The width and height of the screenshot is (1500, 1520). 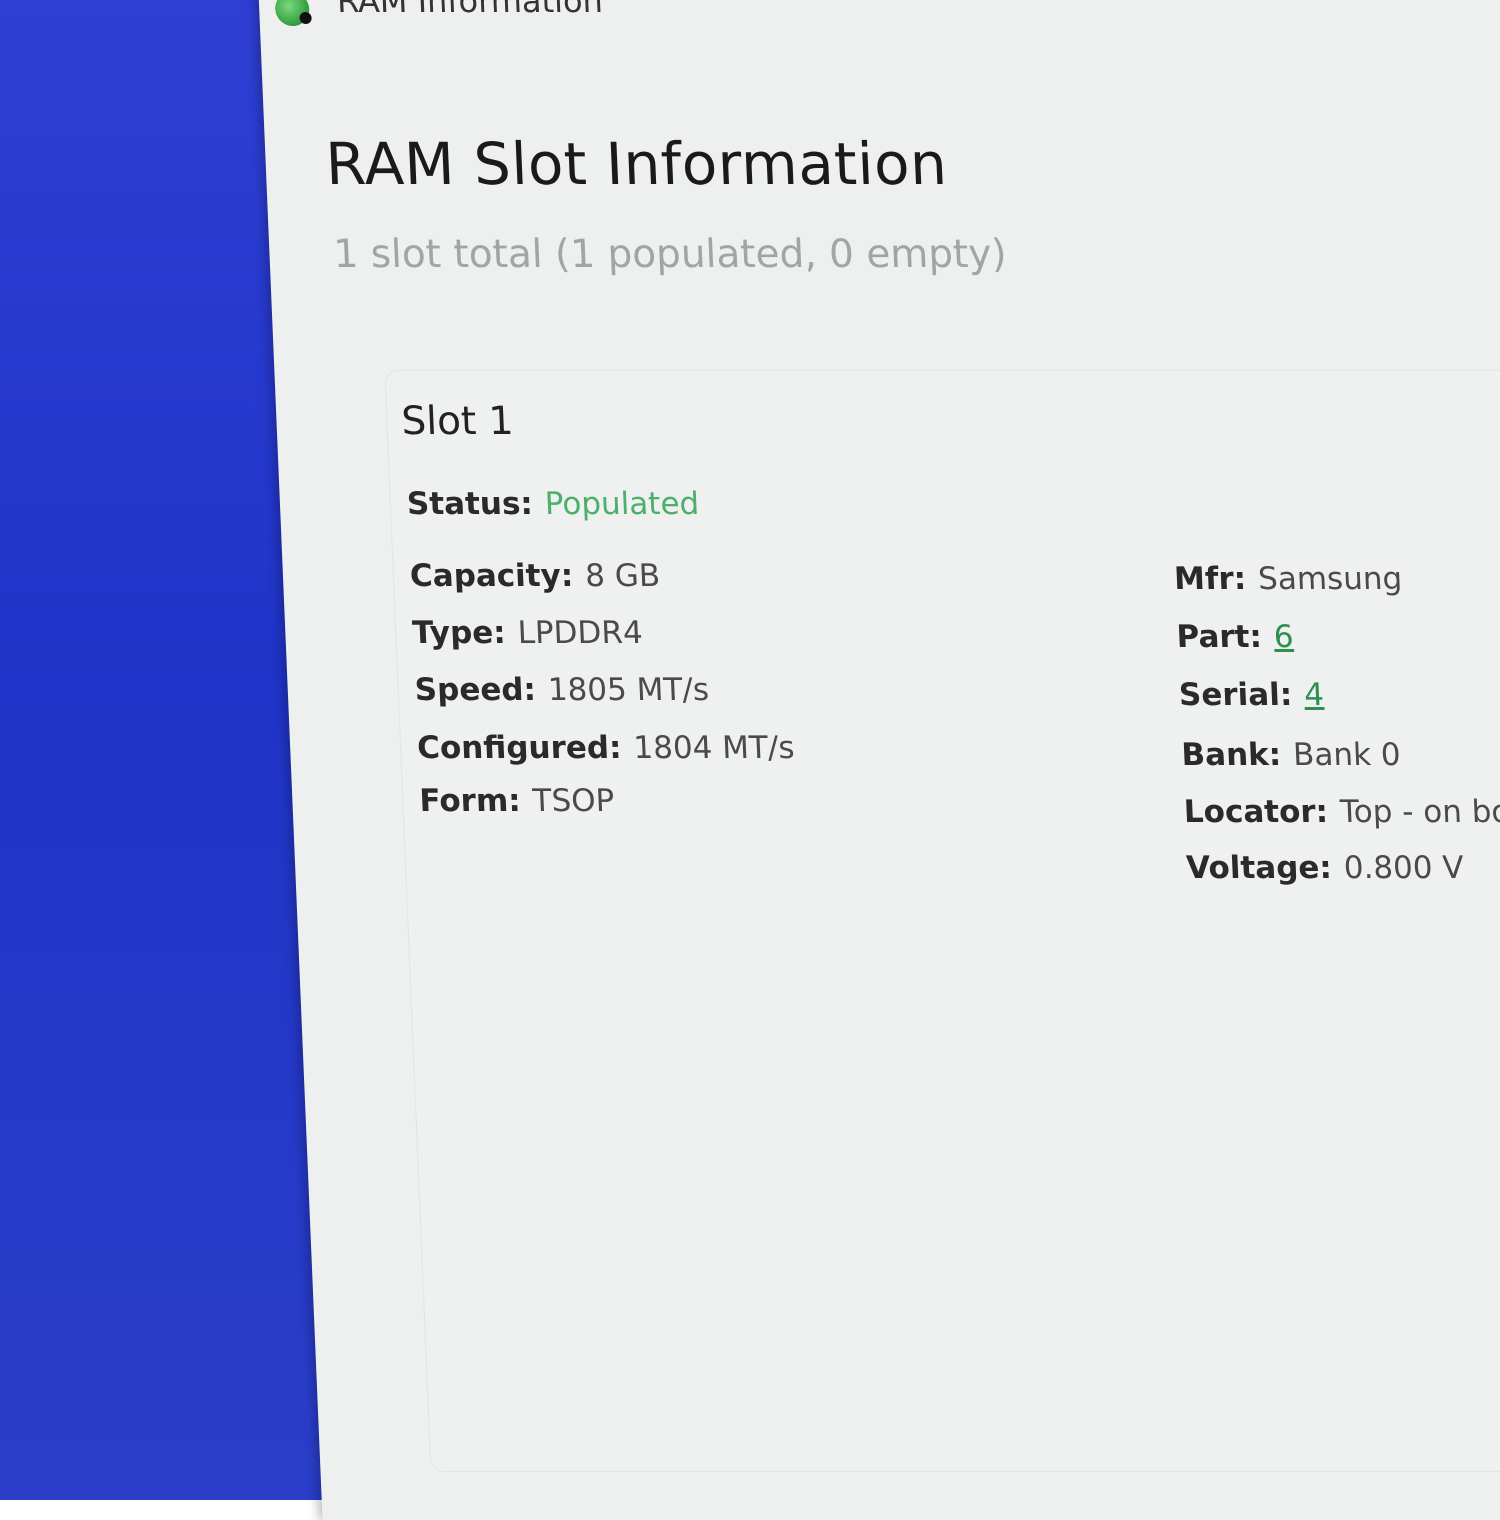 What do you see at coordinates (1283, 637) in the screenshot?
I see `part-link: 6` at bounding box center [1283, 637].